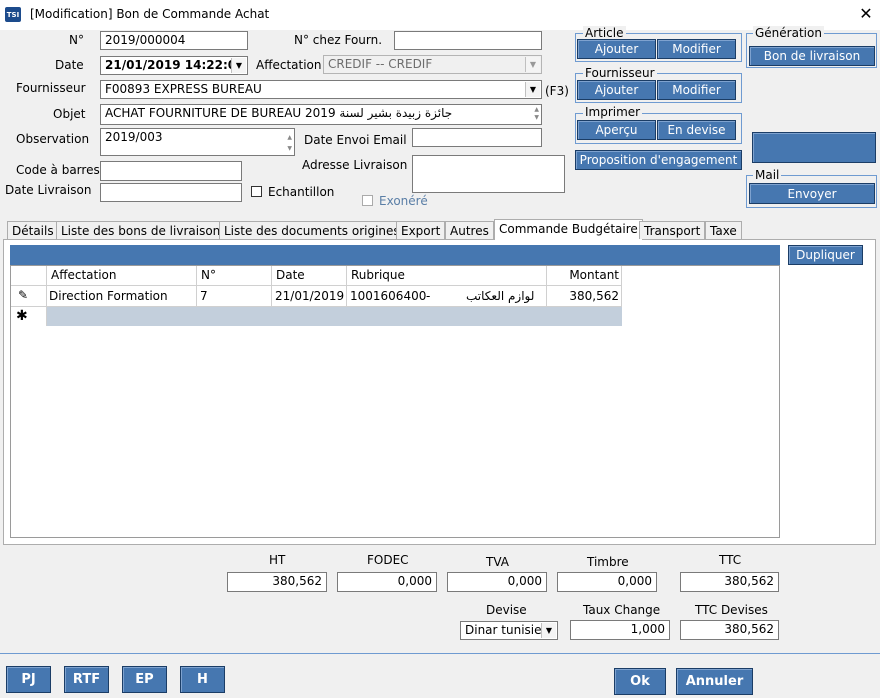 The width and height of the screenshot is (880, 698). Describe the element at coordinates (197, 142) in the screenshot. I see `observation-field: 2019/003 ▲ ▼` at that location.